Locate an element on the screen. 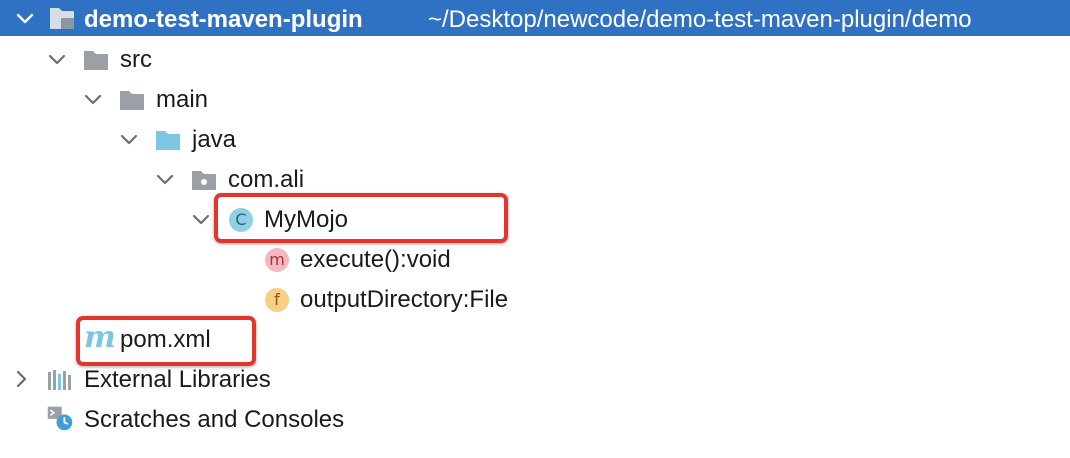 The image size is (1070, 458). package-label: com.ali is located at coordinates (266, 179).